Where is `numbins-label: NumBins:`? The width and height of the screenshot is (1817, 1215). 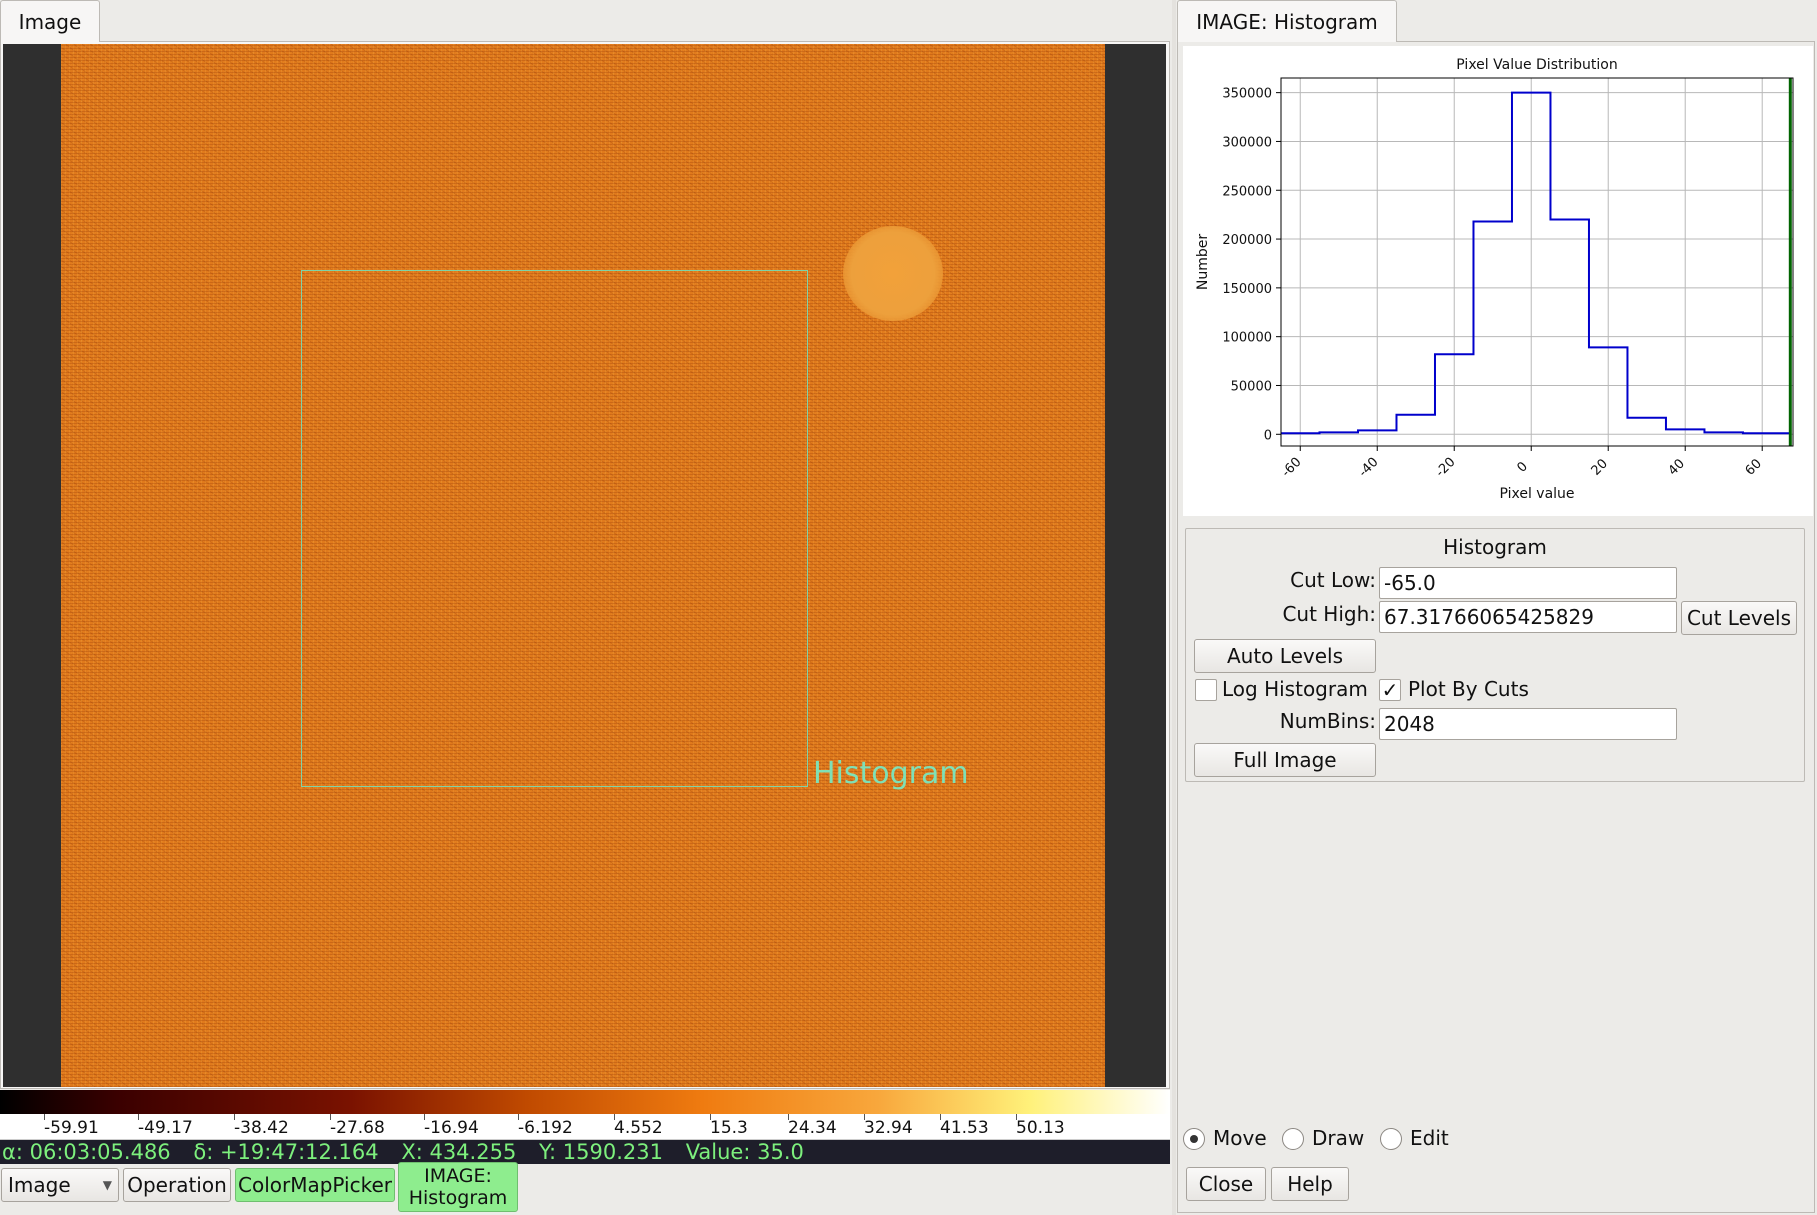 numbins-label: NumBins: is located at coordinates (1327, 721).